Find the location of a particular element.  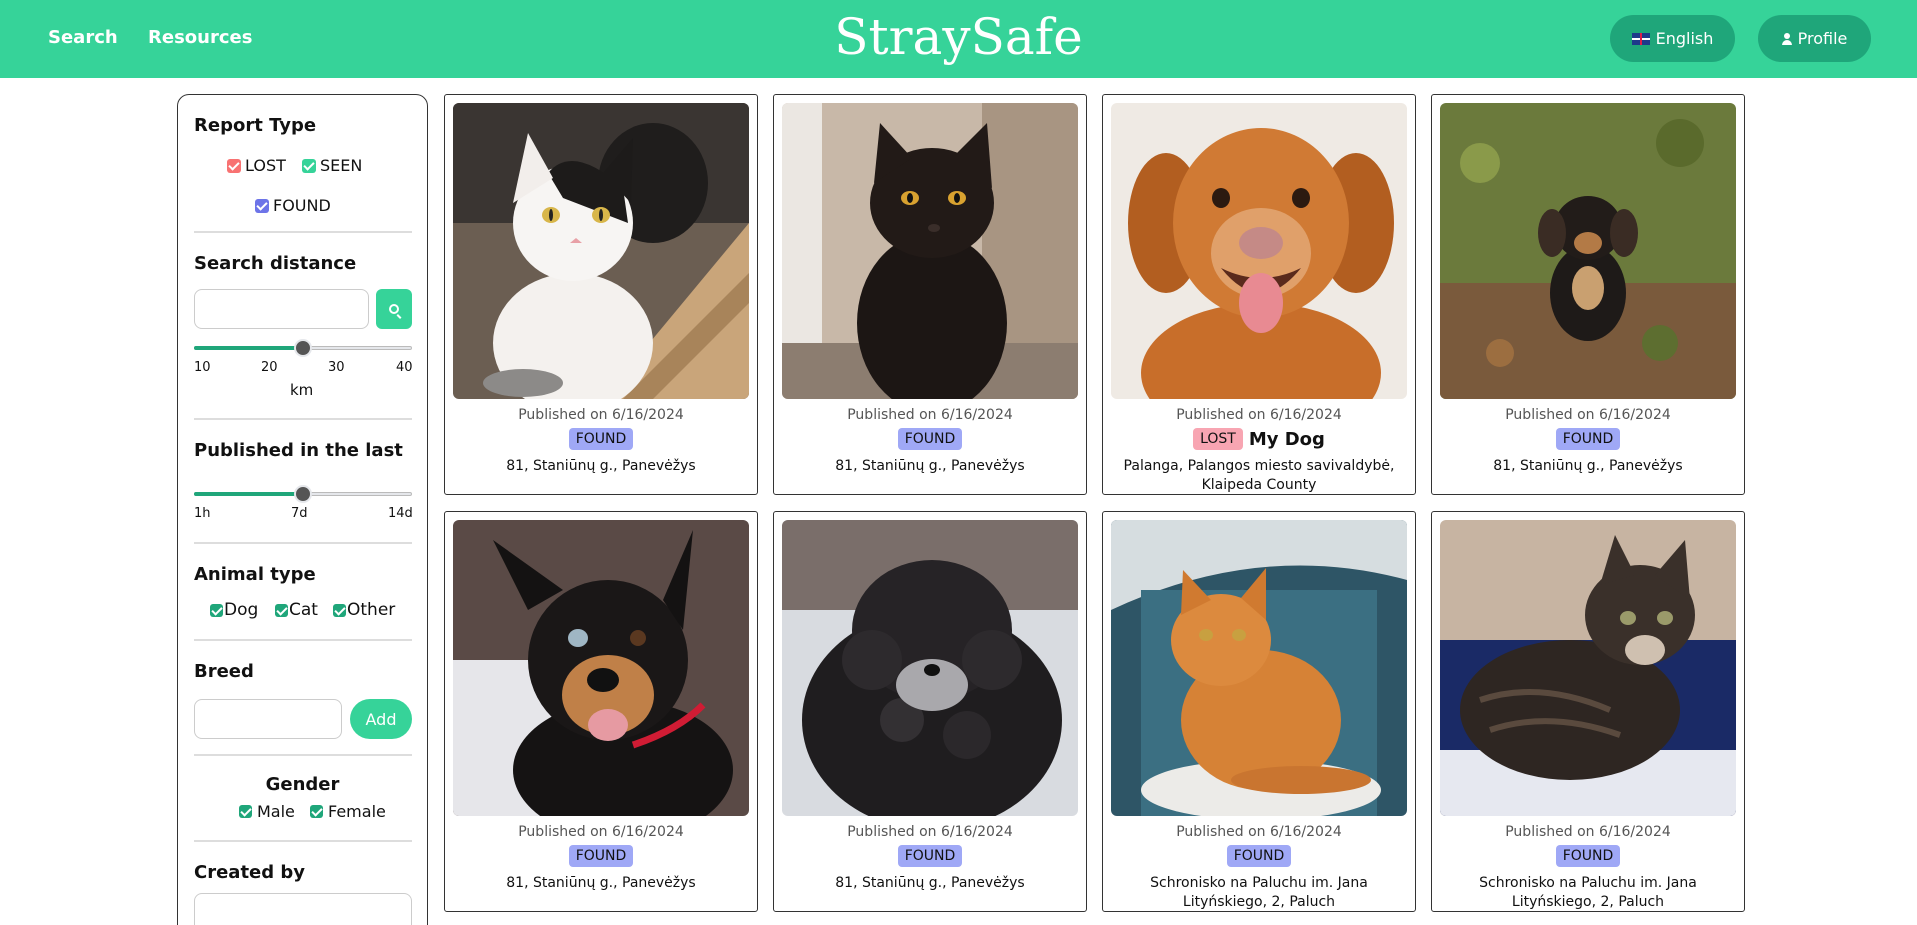

published-slider-thumb is located at coordinates (303, 494).